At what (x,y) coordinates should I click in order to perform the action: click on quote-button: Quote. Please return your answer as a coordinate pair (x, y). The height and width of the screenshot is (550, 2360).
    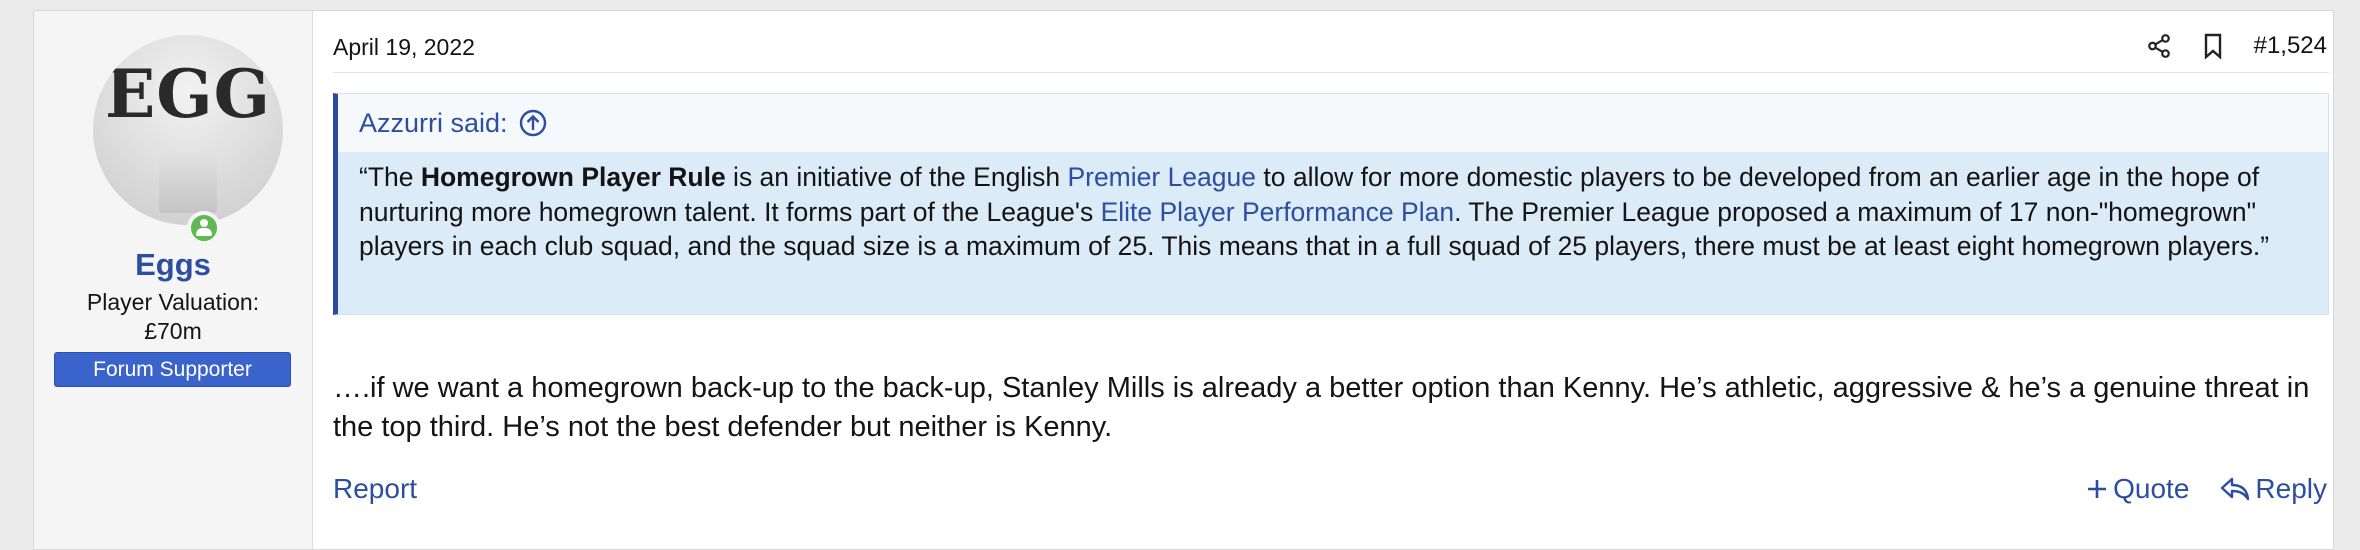
    Looking at the image, I should click on (2137, 489).